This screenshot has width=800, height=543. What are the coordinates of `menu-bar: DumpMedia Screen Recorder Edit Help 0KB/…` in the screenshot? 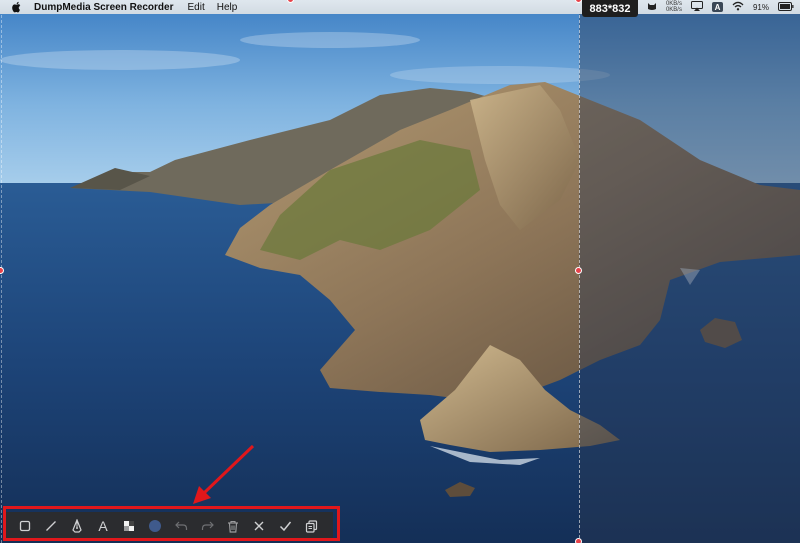 It's located at (400, 7).